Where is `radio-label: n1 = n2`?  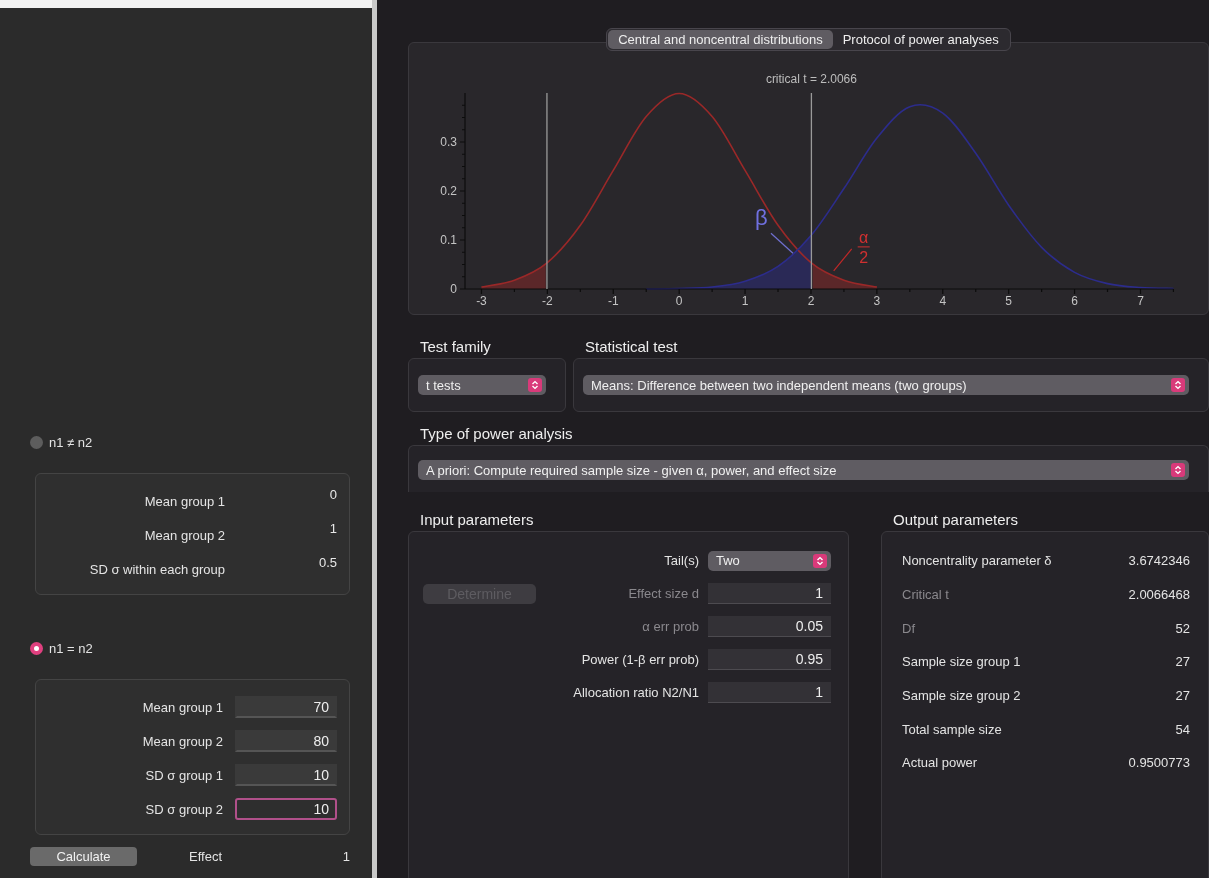
radio-label: n1 = n2 is located at coordinates (71, 648).